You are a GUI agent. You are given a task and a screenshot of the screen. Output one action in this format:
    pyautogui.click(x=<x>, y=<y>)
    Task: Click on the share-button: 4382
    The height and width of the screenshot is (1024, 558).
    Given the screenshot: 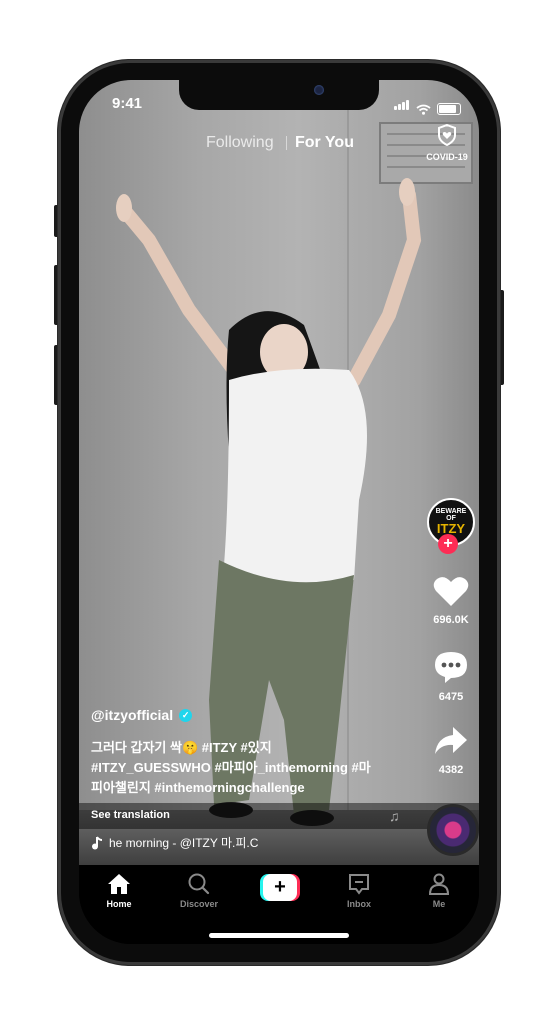 What is the action you would take?
    pyautogui.click(x=451, y=750)
    